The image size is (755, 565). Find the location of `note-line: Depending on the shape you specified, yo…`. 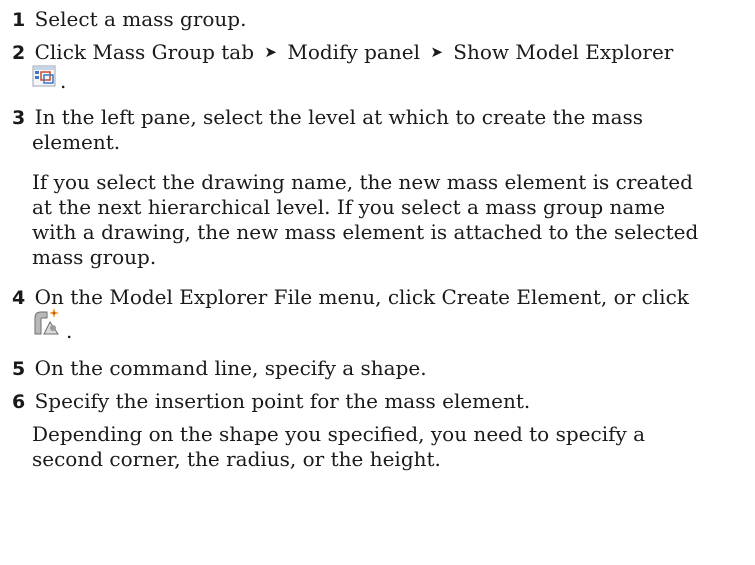

note-line: Depending on the shape you specified, yo… is located at coordinates (339, 434).